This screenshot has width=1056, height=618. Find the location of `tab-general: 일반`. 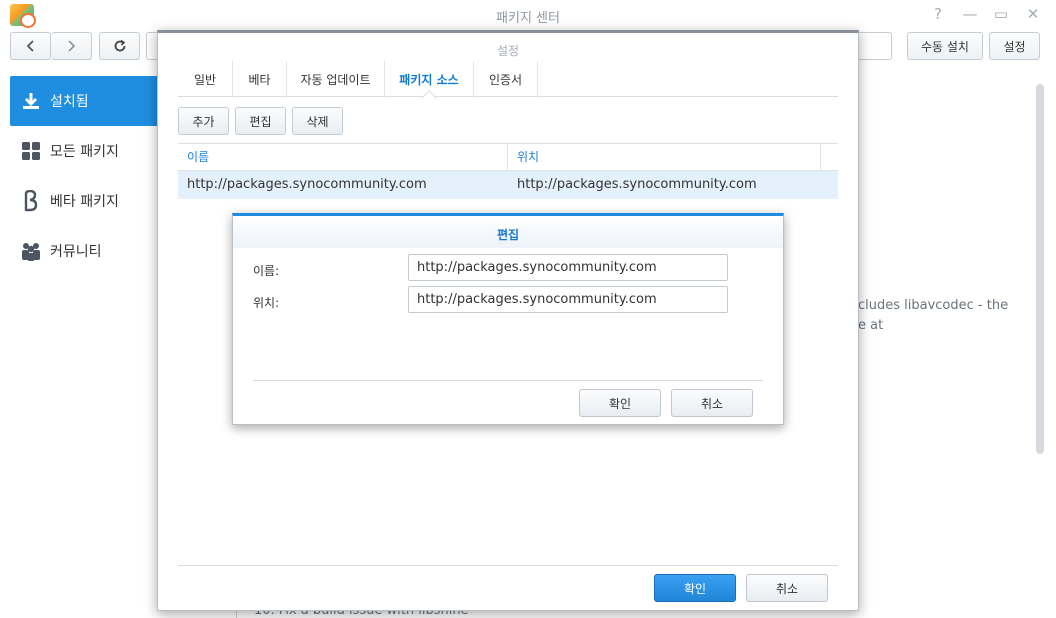

tab-general: 일반 is located at coordinates (205, 79).